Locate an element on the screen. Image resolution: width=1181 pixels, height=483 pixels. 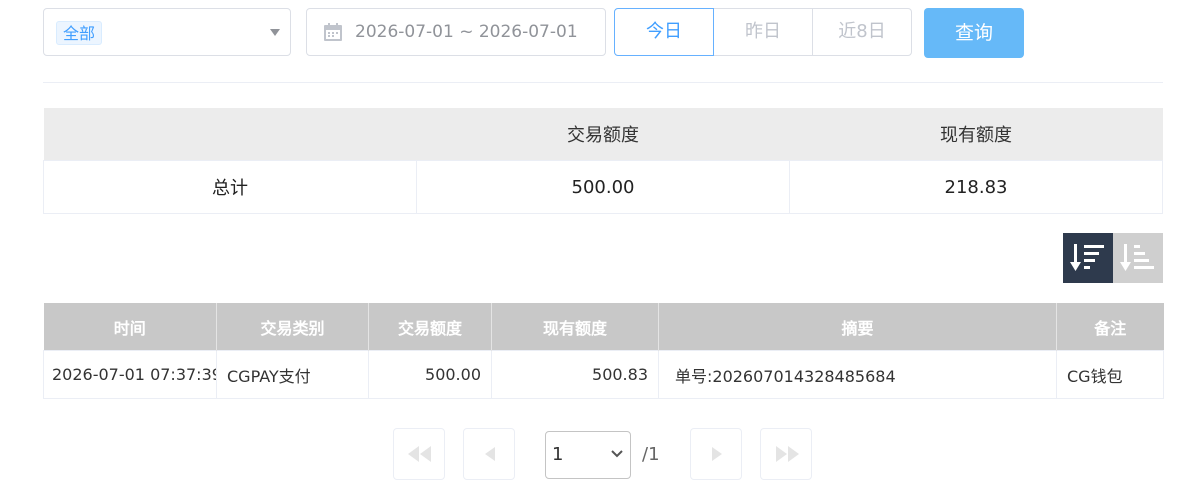
page-select-value: 1 is located at coordinates (558, 454).